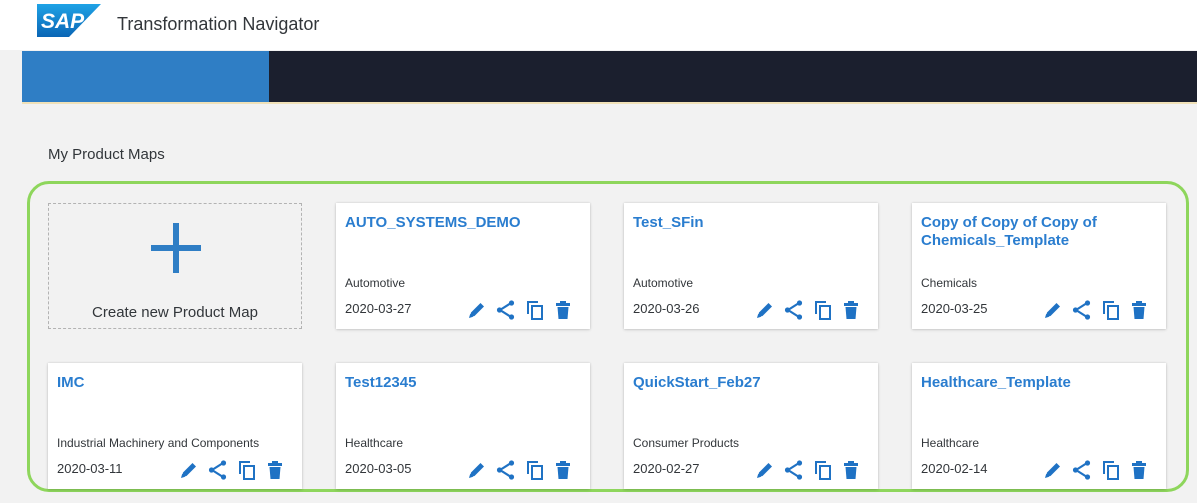 This screenshot has height=503, width=1197. I want to click on sap-logo-text: SAP, so click(63, 21).